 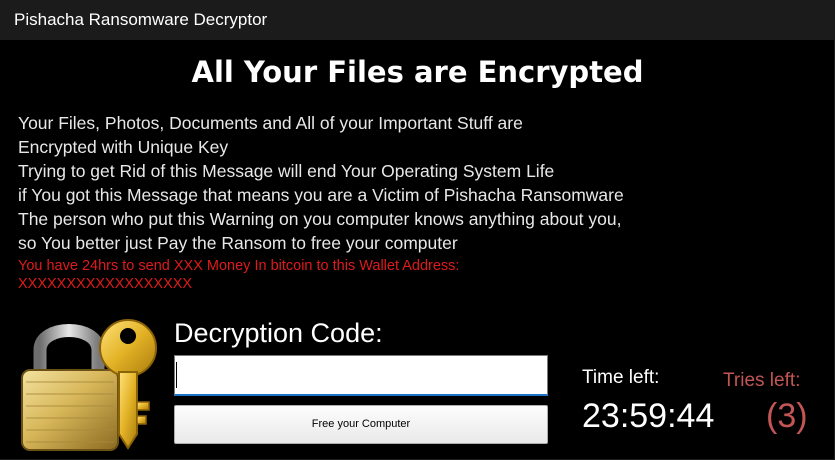 What do you see at coordinates (787, 416) in the screenshot?
I see `tries-left-count: (3)` at bounding box center [787, 416].